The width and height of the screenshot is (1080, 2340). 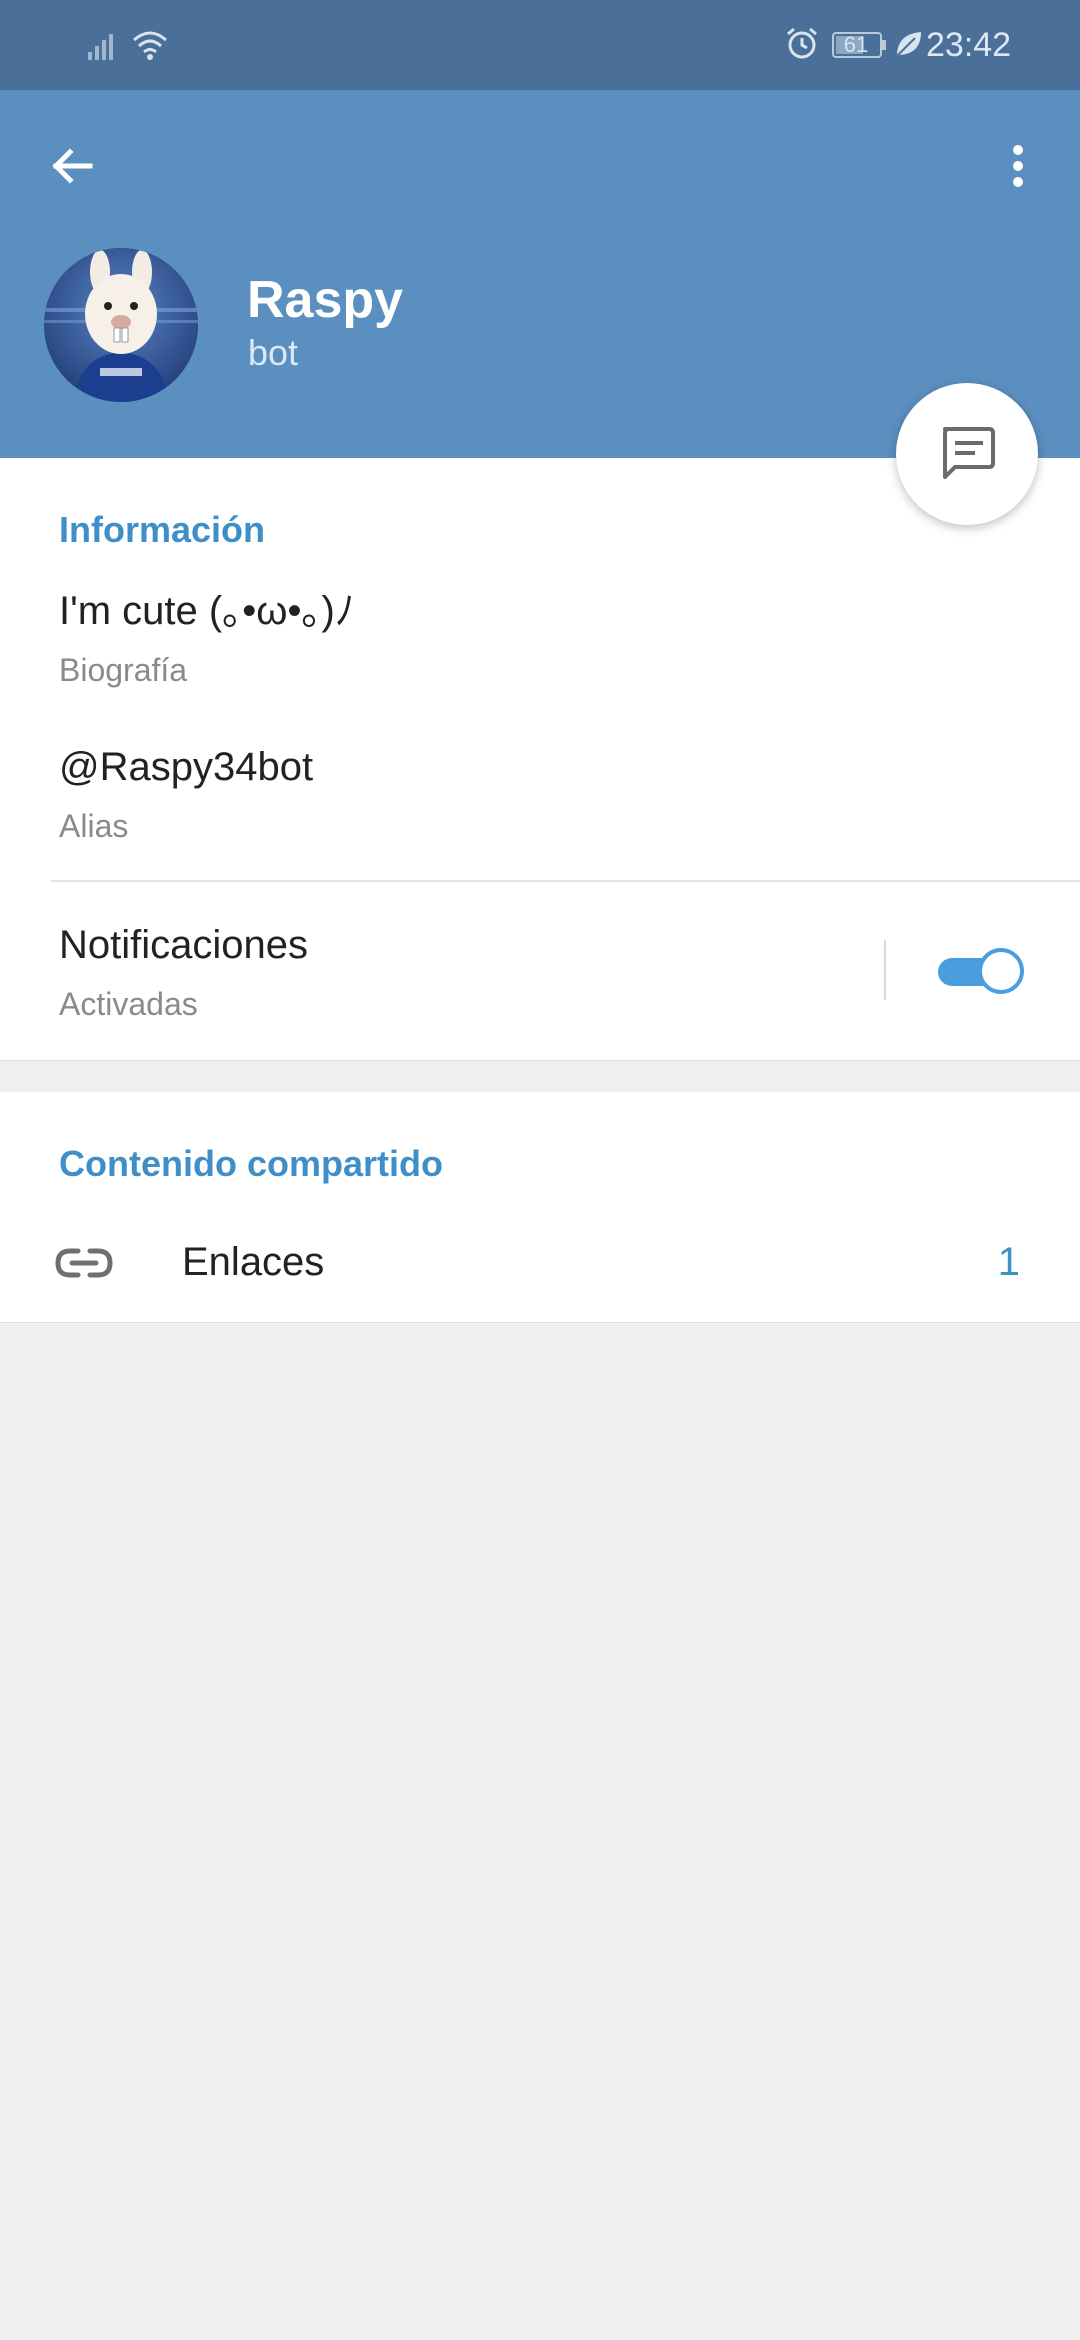 What do you see at coordinates (1001, 971) in the screenshot?
I see `toggle-knob` at bounding box center [1001, 971].